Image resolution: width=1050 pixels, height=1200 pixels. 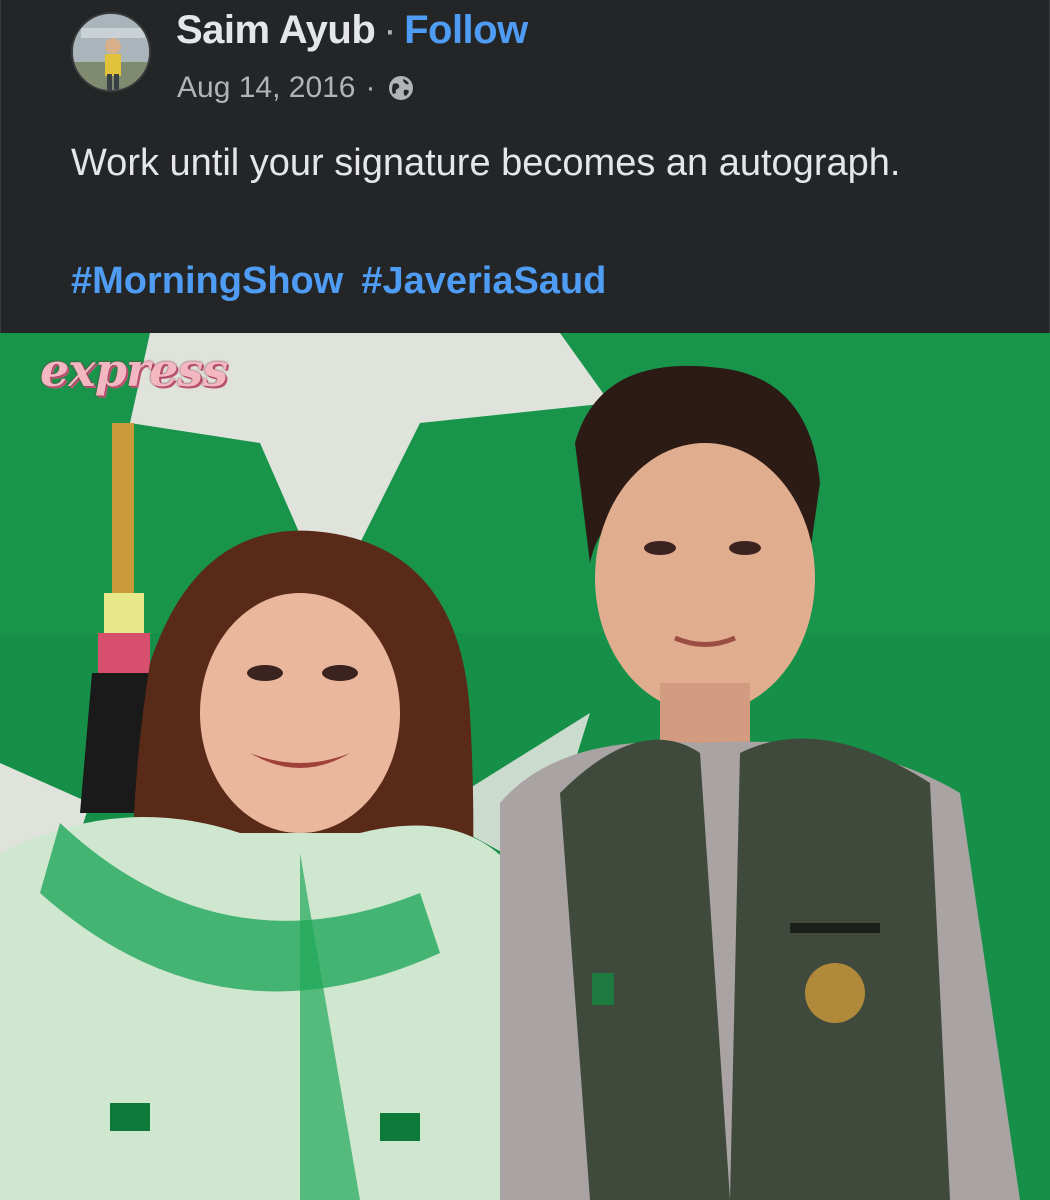 I want to click on author-name: Saim Ayub, so click(x=276, y=30).